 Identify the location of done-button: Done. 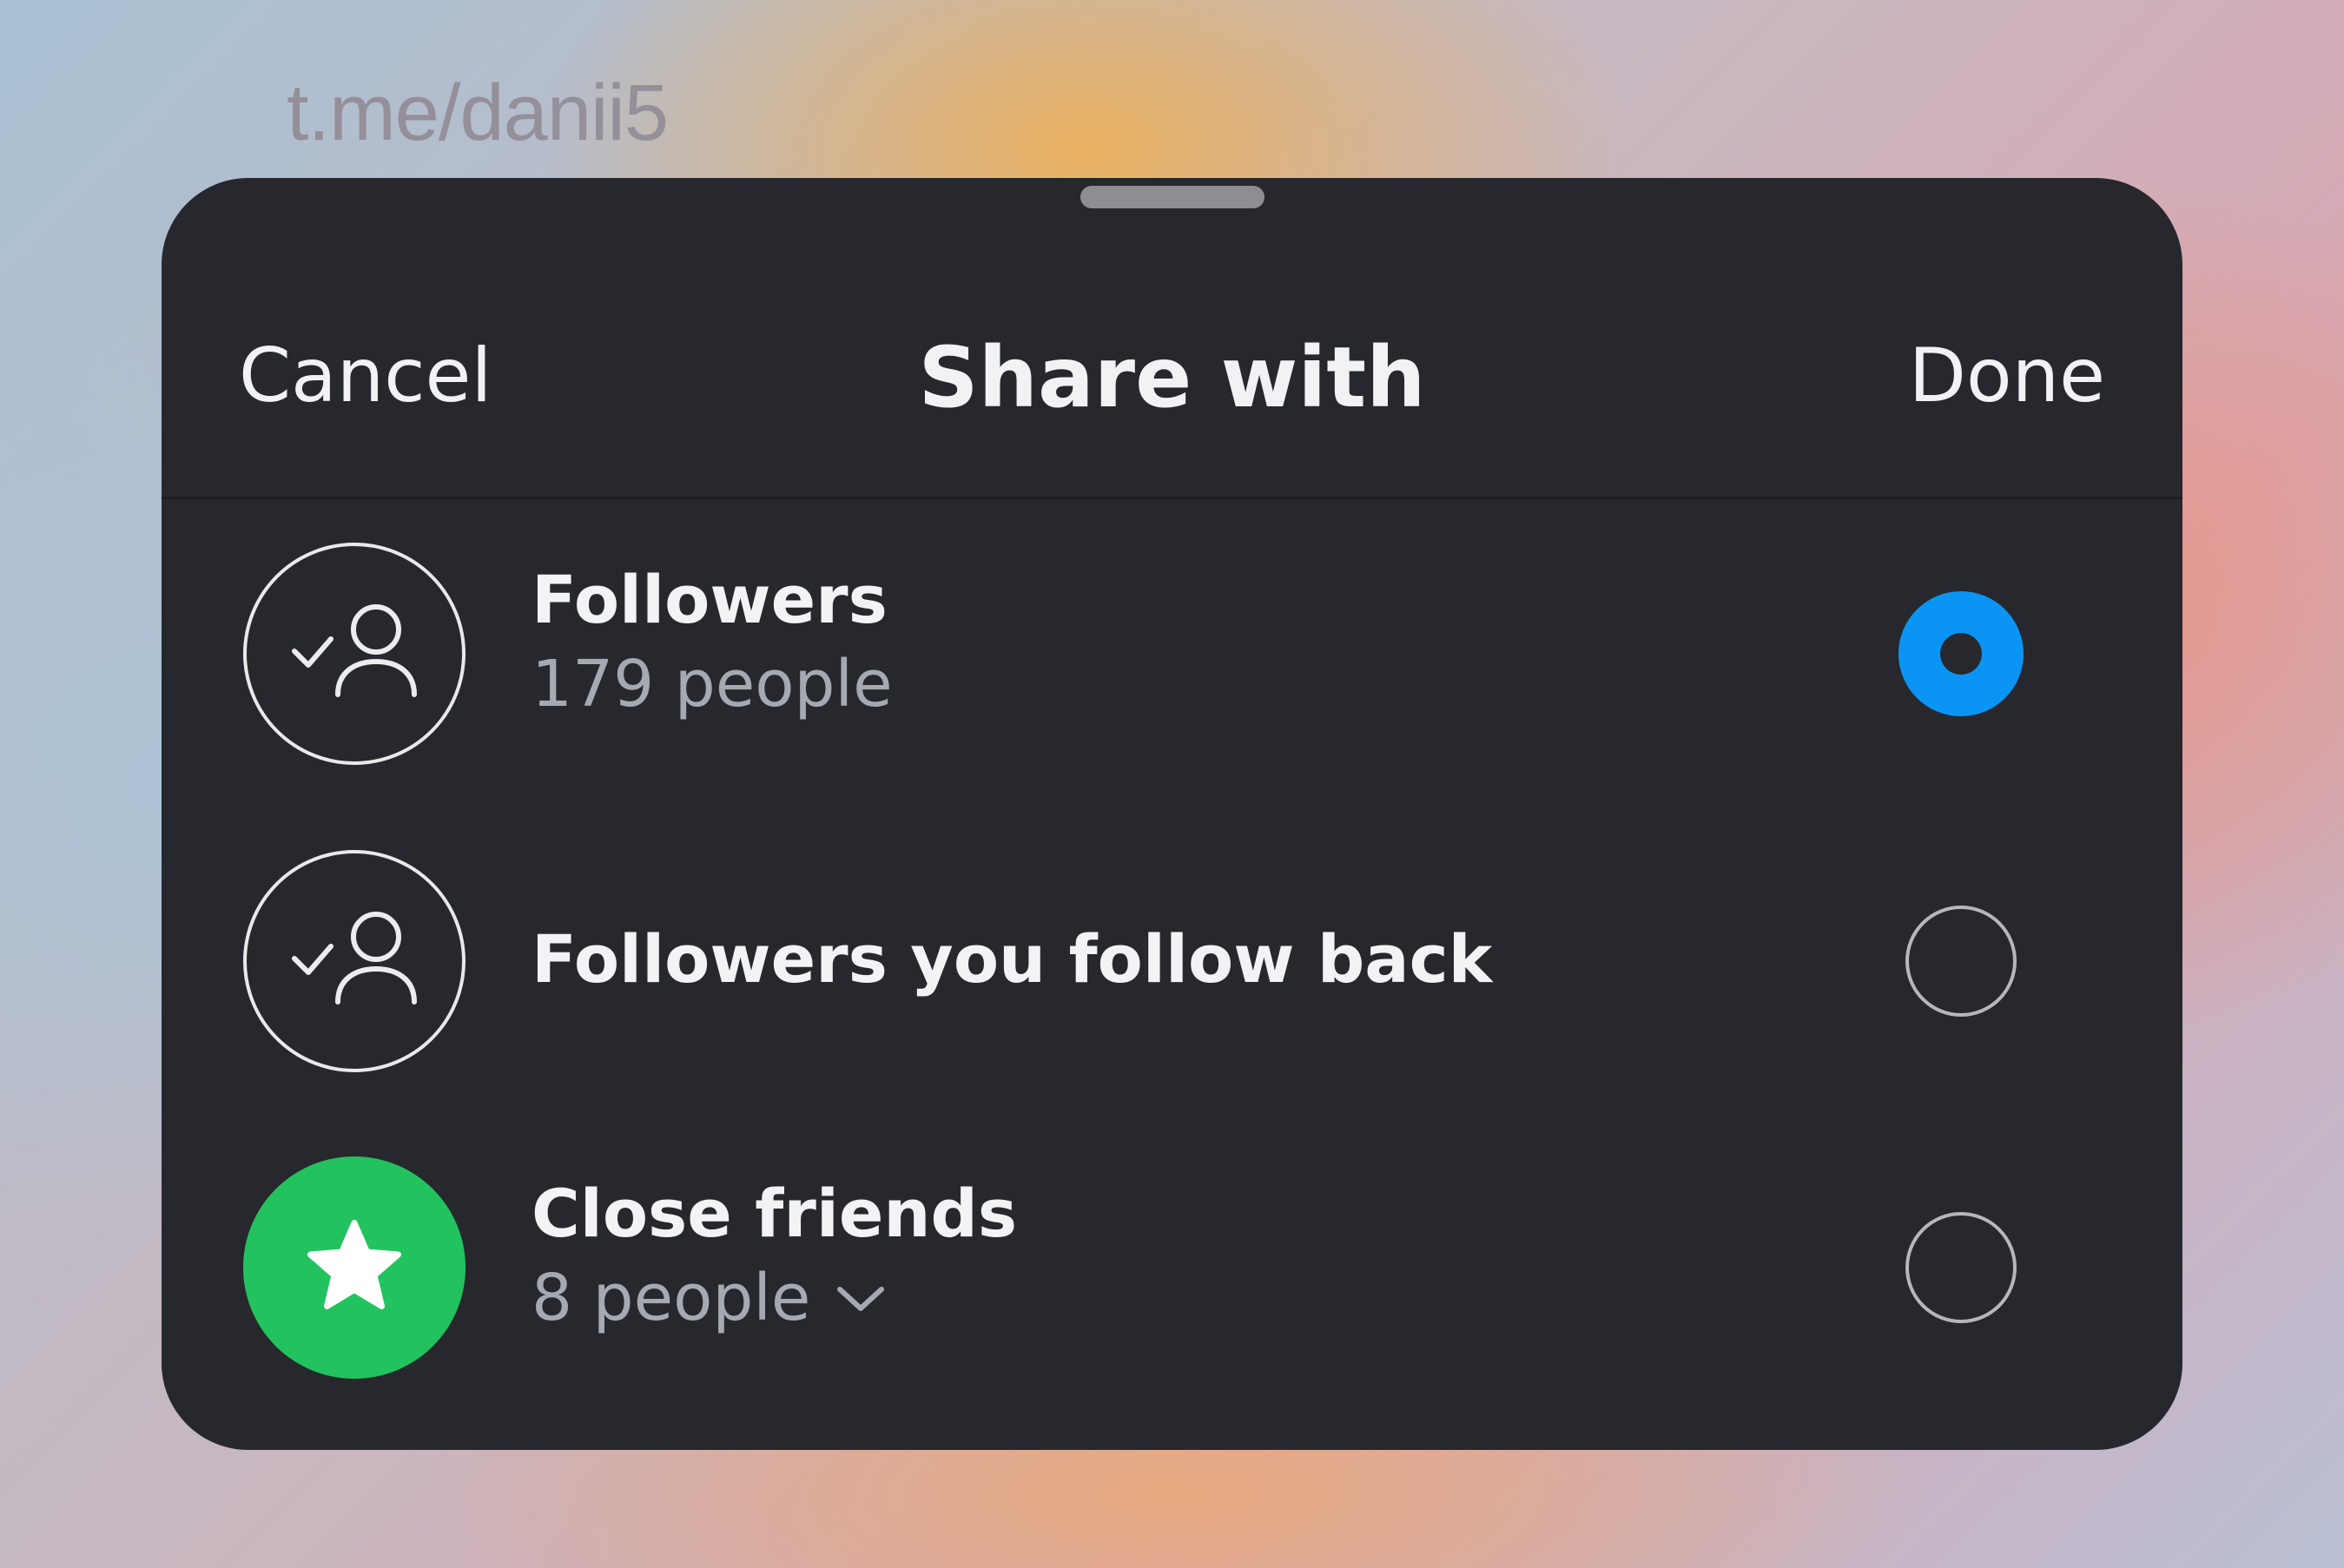
(2007, 376).